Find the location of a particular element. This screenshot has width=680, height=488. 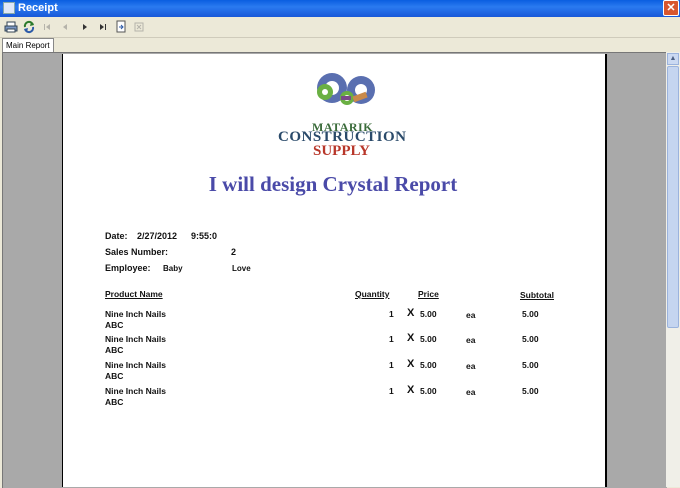

date-label: Date: is located at coordinates (116, 236).